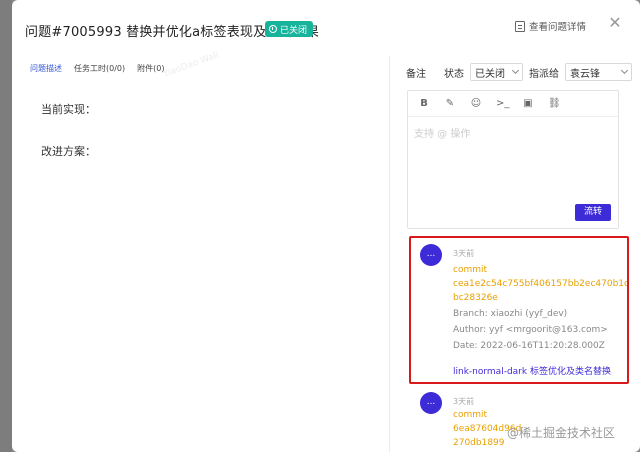 The image size is (640, 452). What do you see at coordinates (46, 68) in the screenshot?
I see `tab-description: 问题描述` at bounding box center [46, 68].